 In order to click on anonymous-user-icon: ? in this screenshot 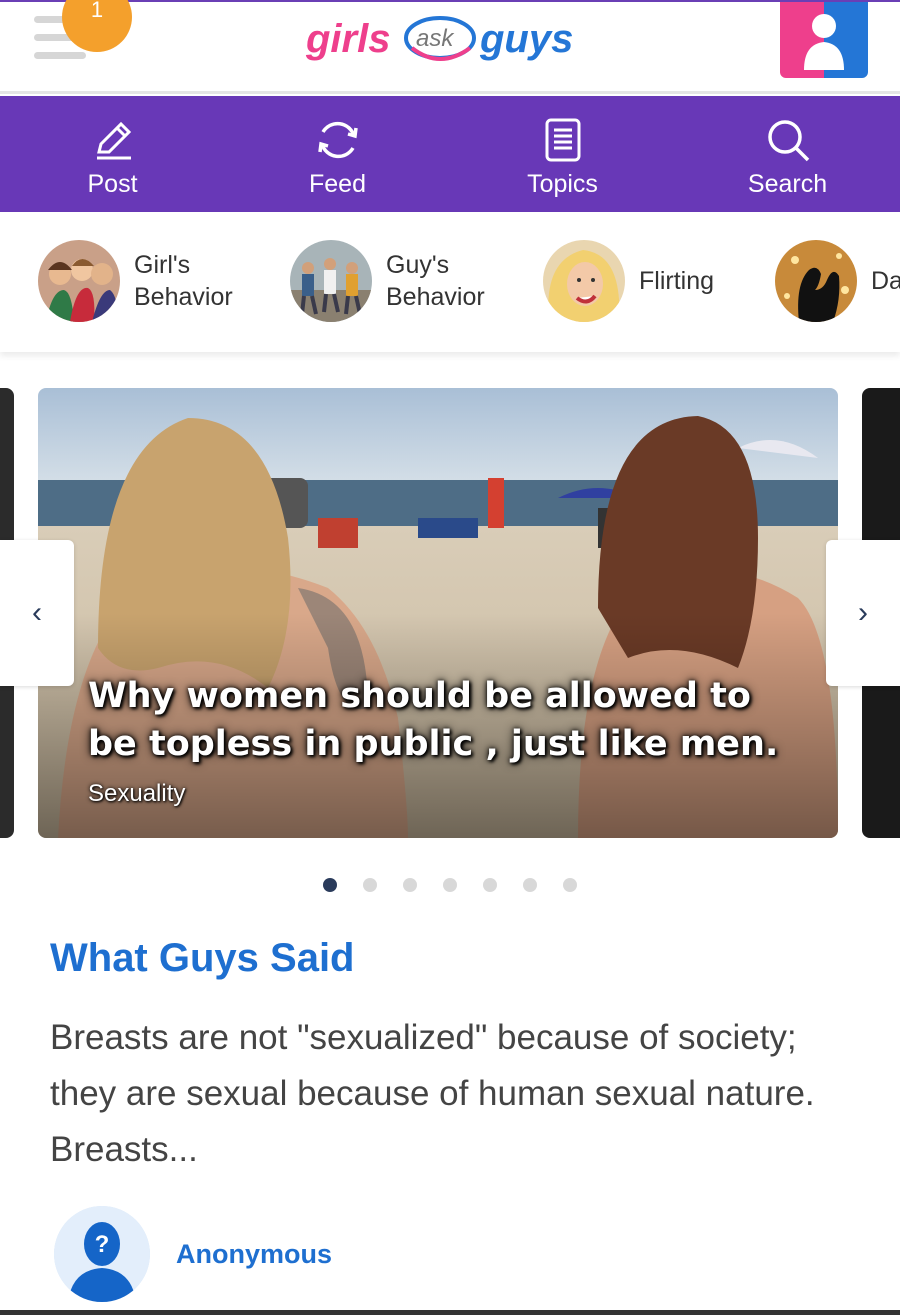, I will do `click(102, 1254)`.